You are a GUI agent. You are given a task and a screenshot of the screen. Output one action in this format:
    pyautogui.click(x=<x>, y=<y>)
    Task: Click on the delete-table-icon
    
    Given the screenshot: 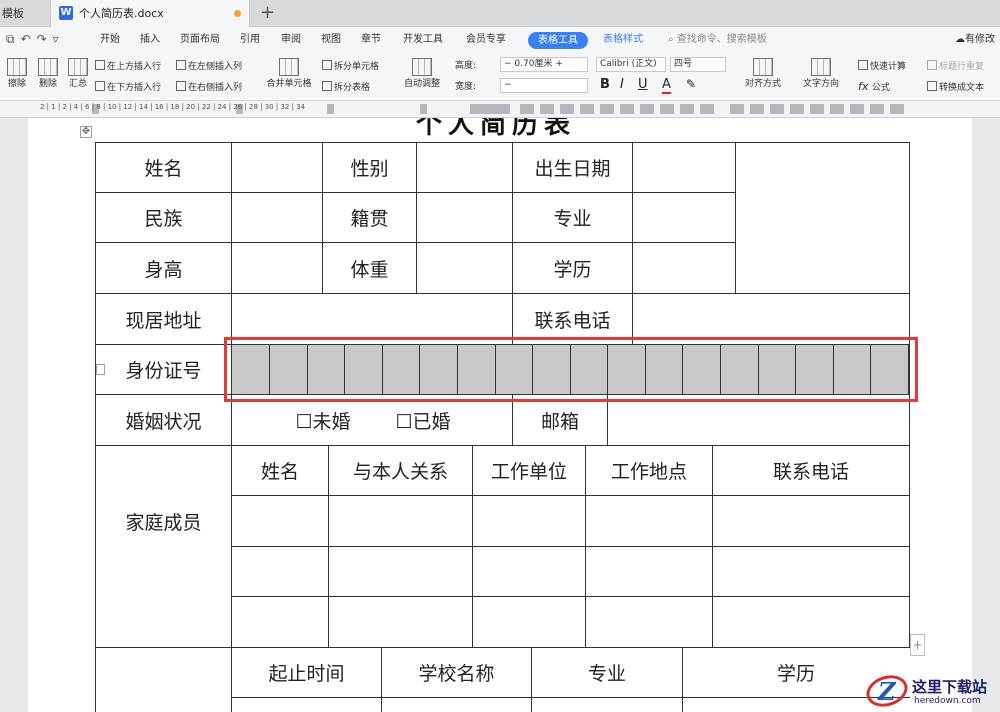 What is the action you would take?
    pyautogui.click(x=48, y=67)
    